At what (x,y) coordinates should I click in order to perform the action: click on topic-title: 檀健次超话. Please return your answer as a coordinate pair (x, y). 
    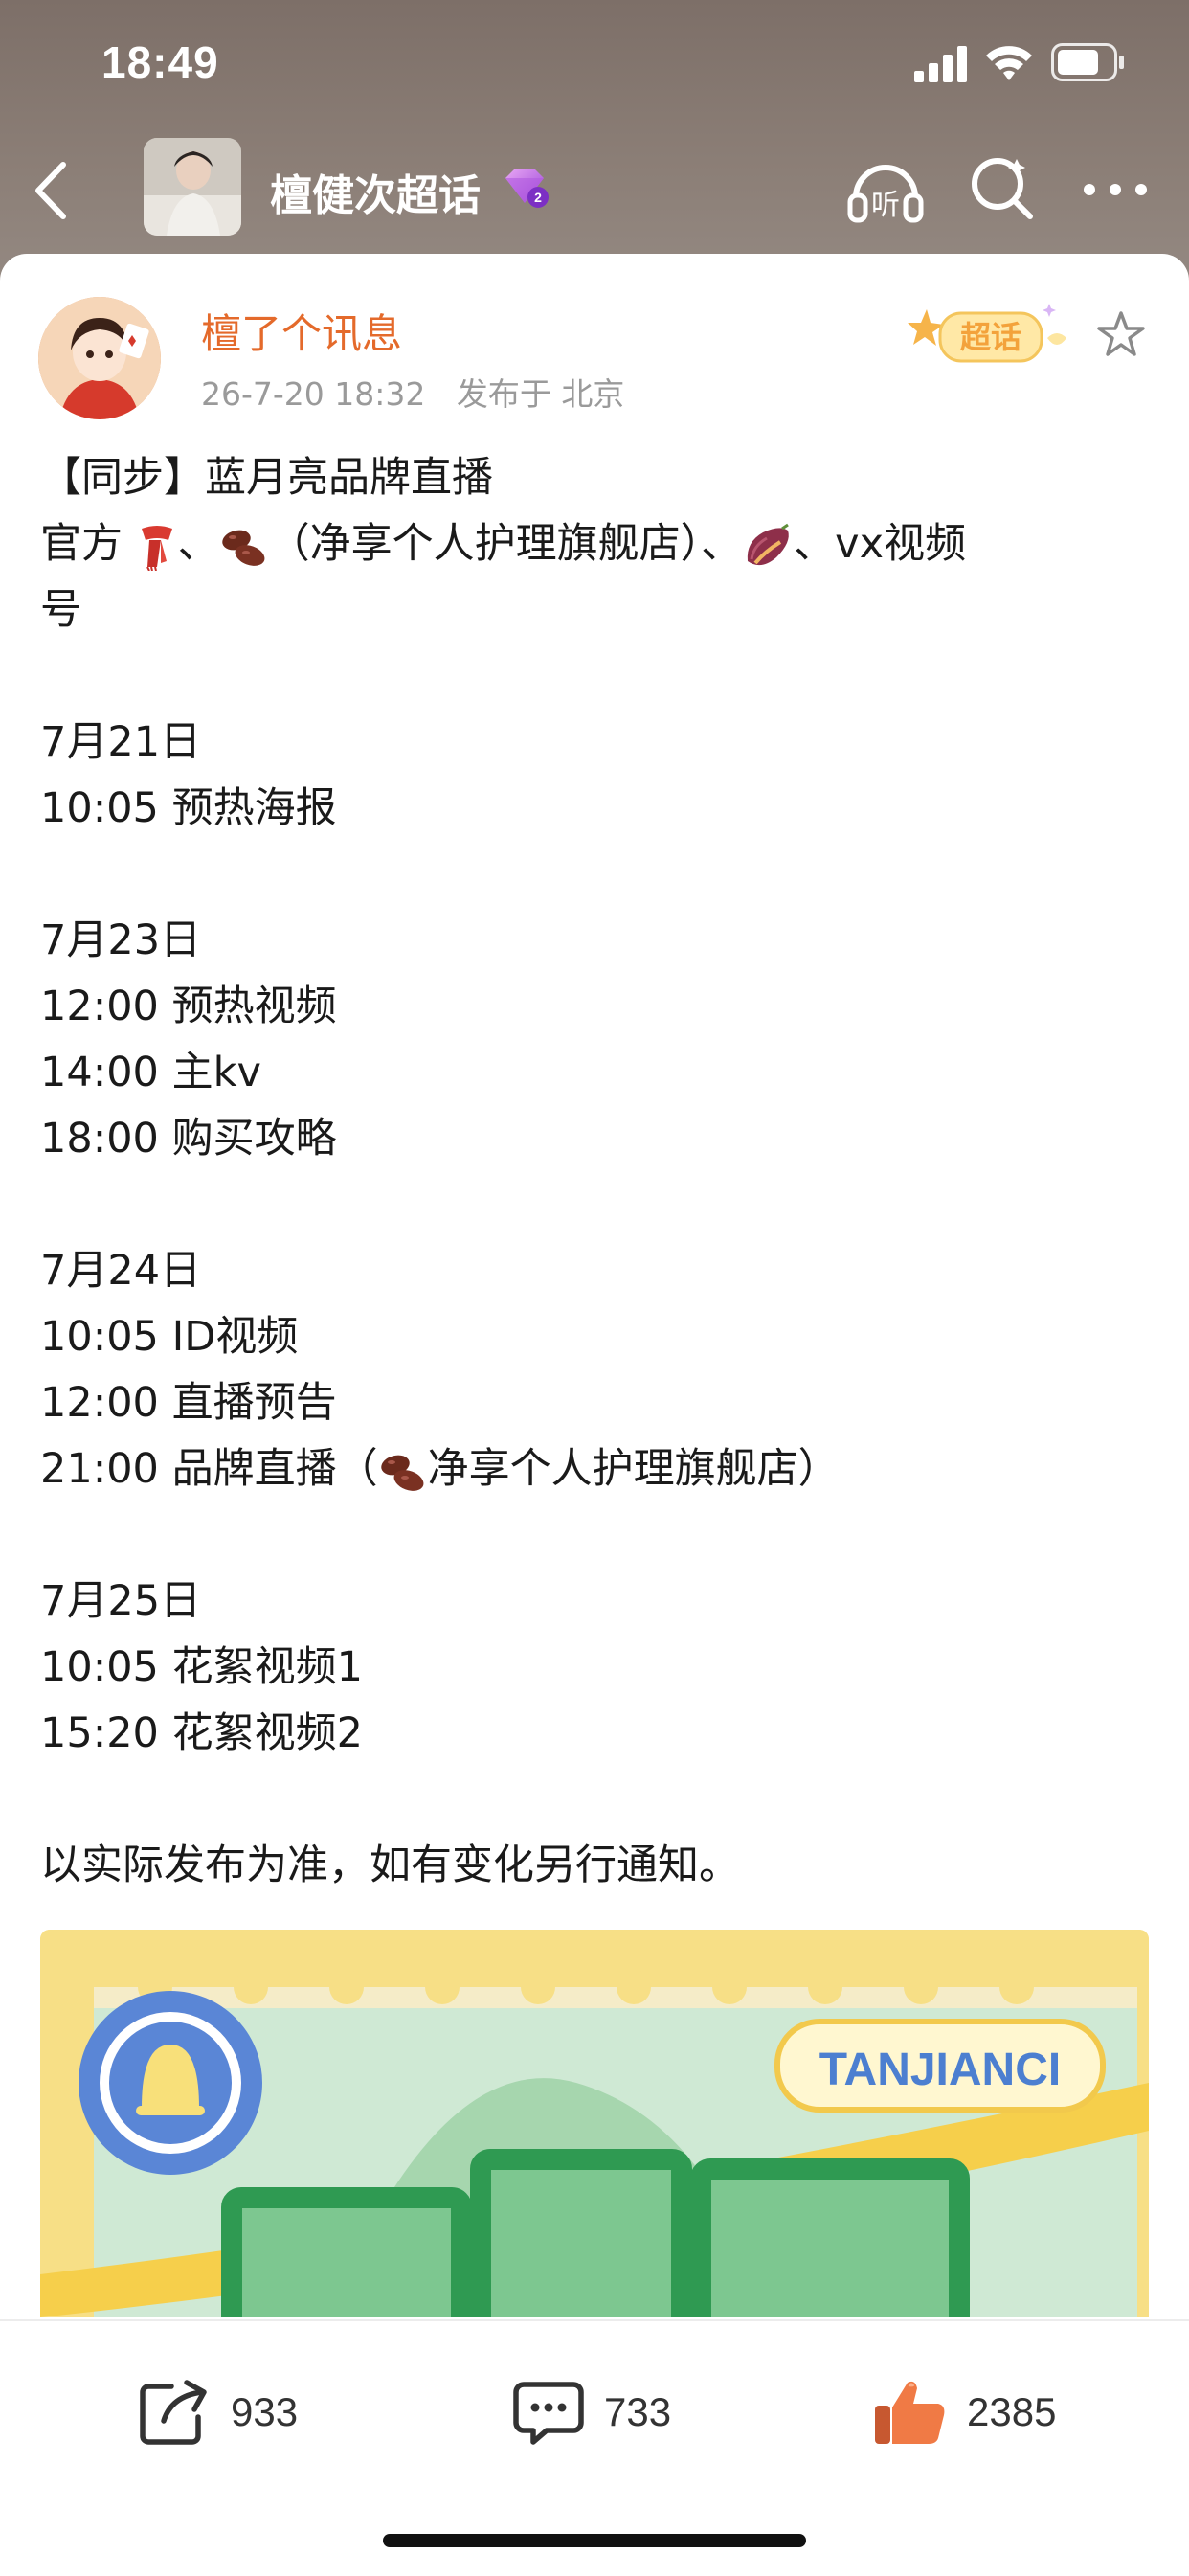
    Looking at the image, I should click on (375, 191).